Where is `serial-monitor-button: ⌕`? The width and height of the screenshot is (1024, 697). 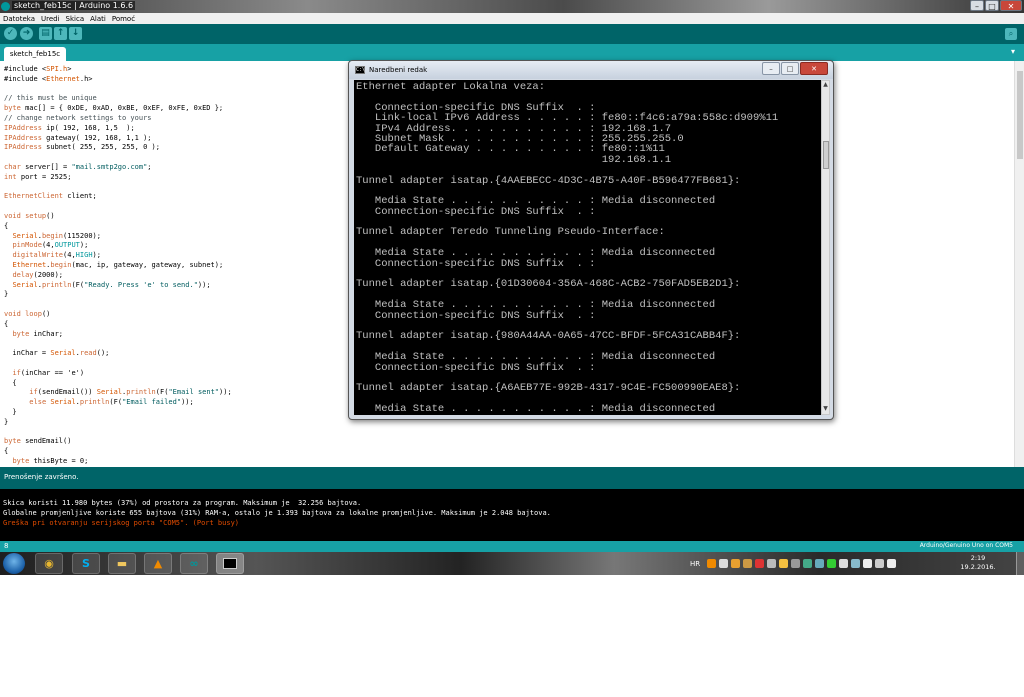
serial-monitor-button: ⌕ is located at coordinates (1011, 34).